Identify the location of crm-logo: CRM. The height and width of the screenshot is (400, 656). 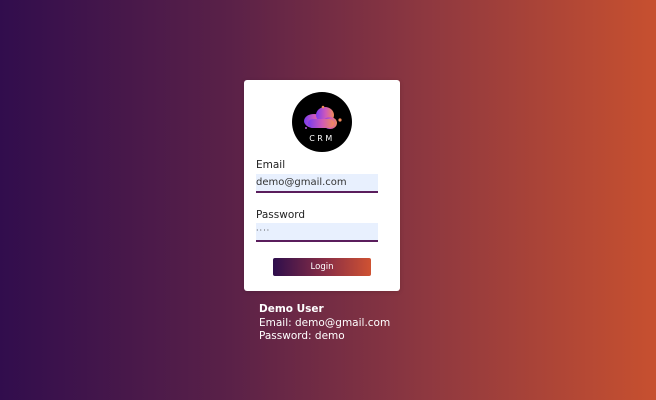
(322, 122).